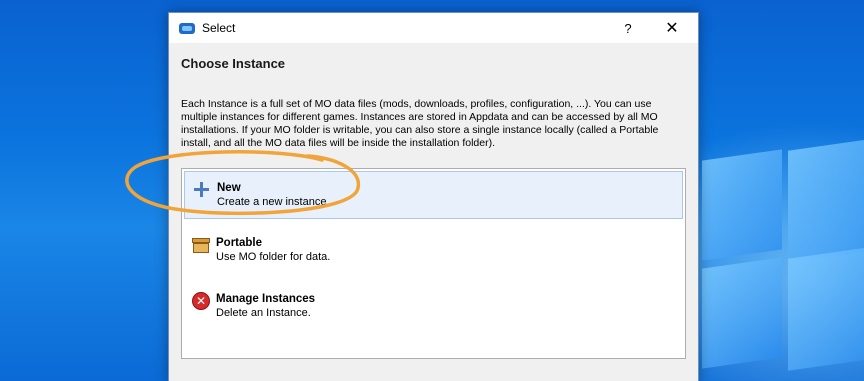 The image size is (864, 381). I want to click on delete-icon: ✕, so click(201, 301).